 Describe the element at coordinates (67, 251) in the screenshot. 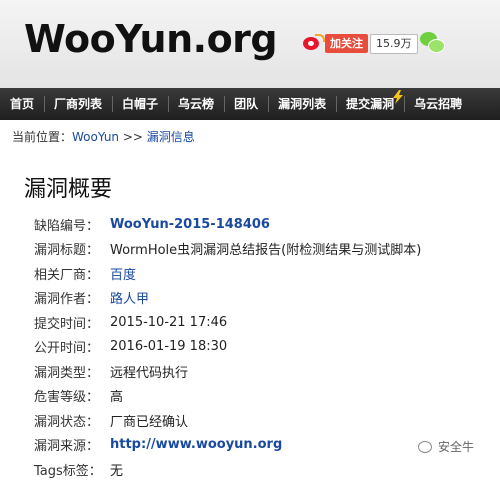

I see `detail-key: 漏洞标题：` at that location.